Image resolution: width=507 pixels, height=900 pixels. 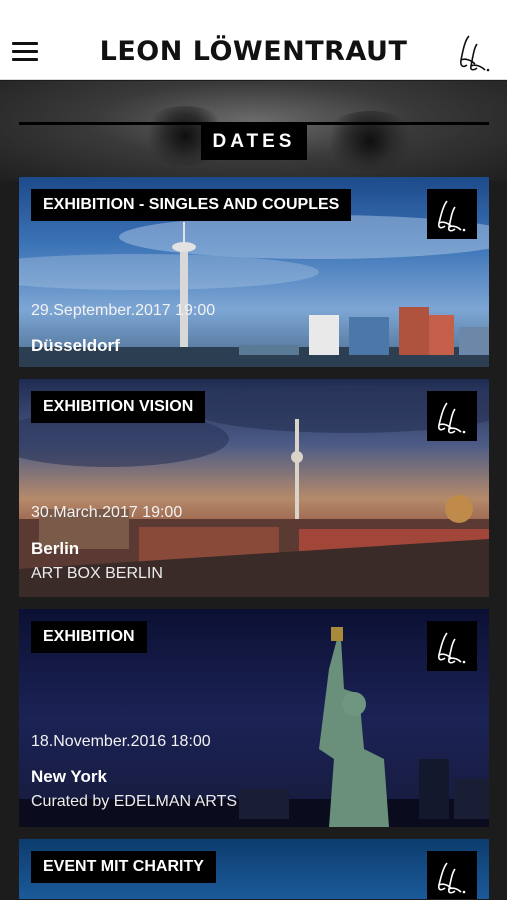 I want to click on app-title: LEON LÖWENTRAUT, so click(x=253, y=51).